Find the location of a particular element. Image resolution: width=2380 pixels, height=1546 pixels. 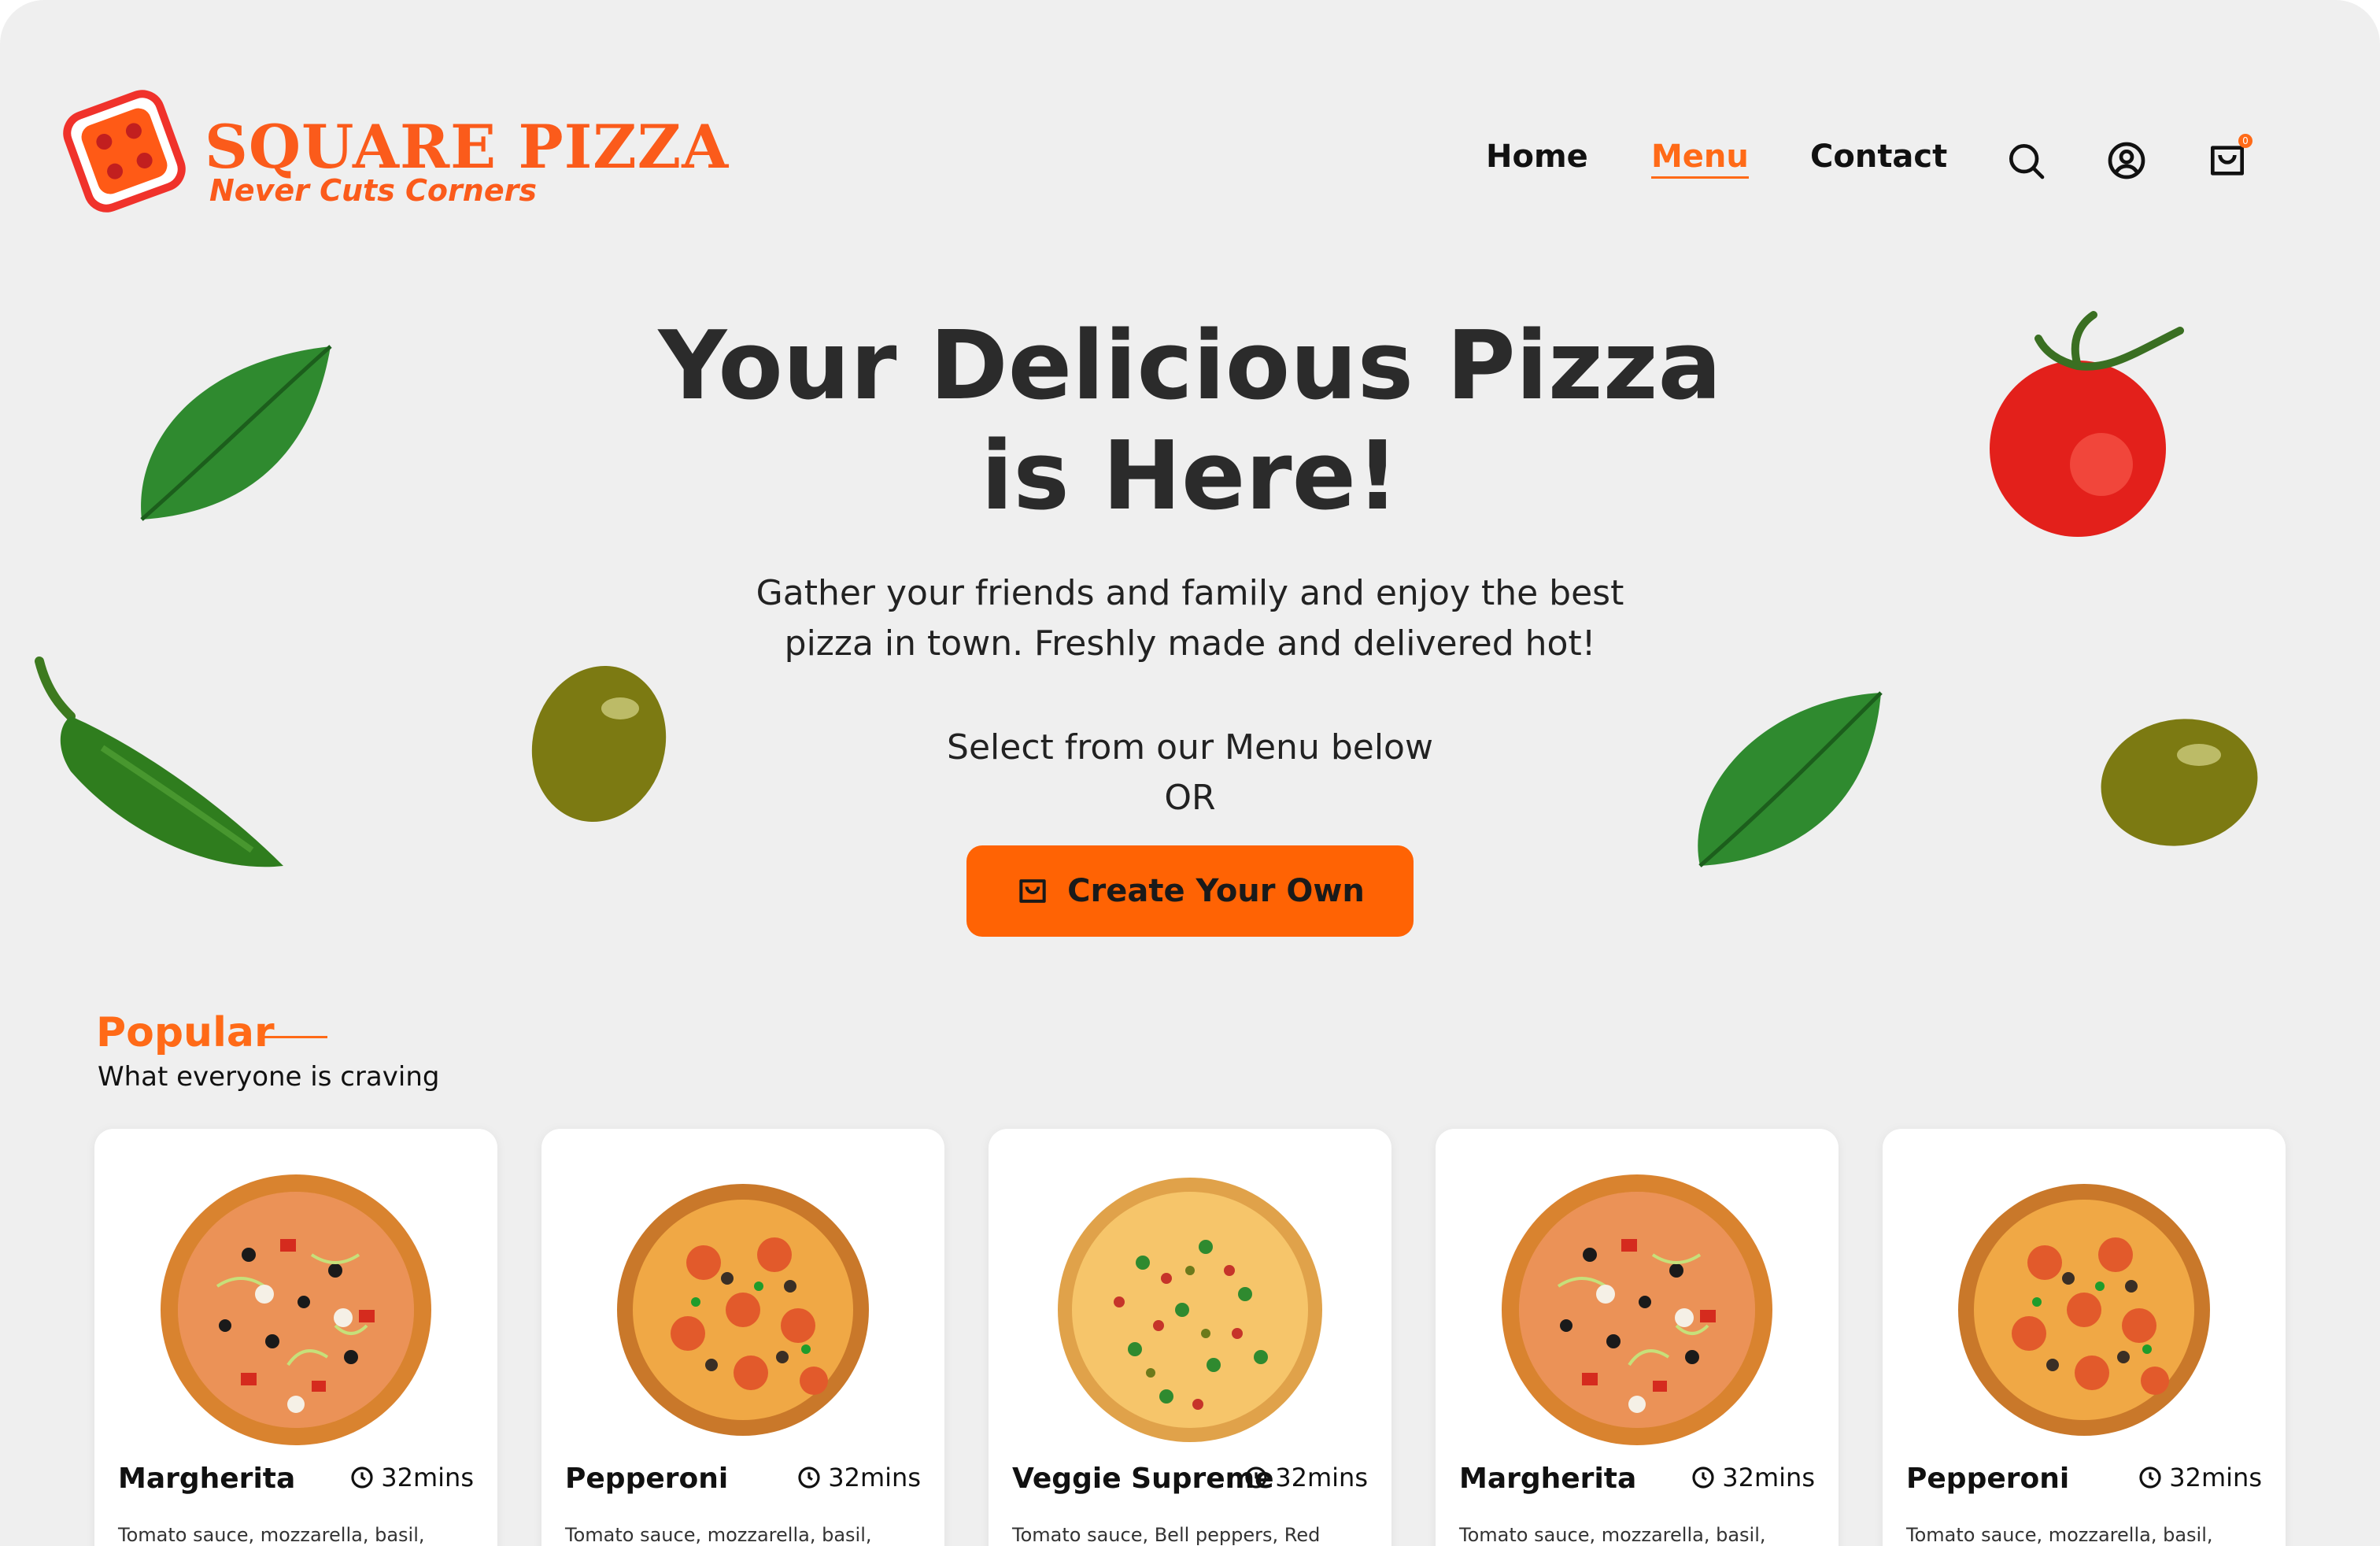

search-icon is located at coordinates (2027, 161).